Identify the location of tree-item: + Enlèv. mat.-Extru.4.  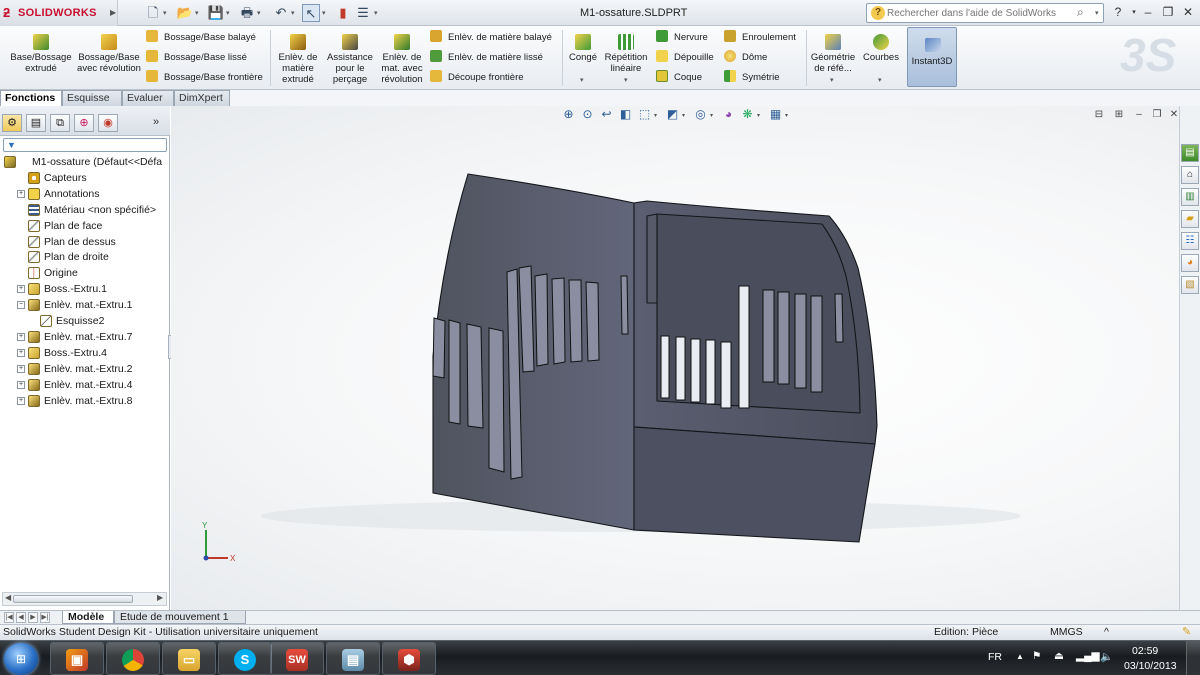
(85, 385).